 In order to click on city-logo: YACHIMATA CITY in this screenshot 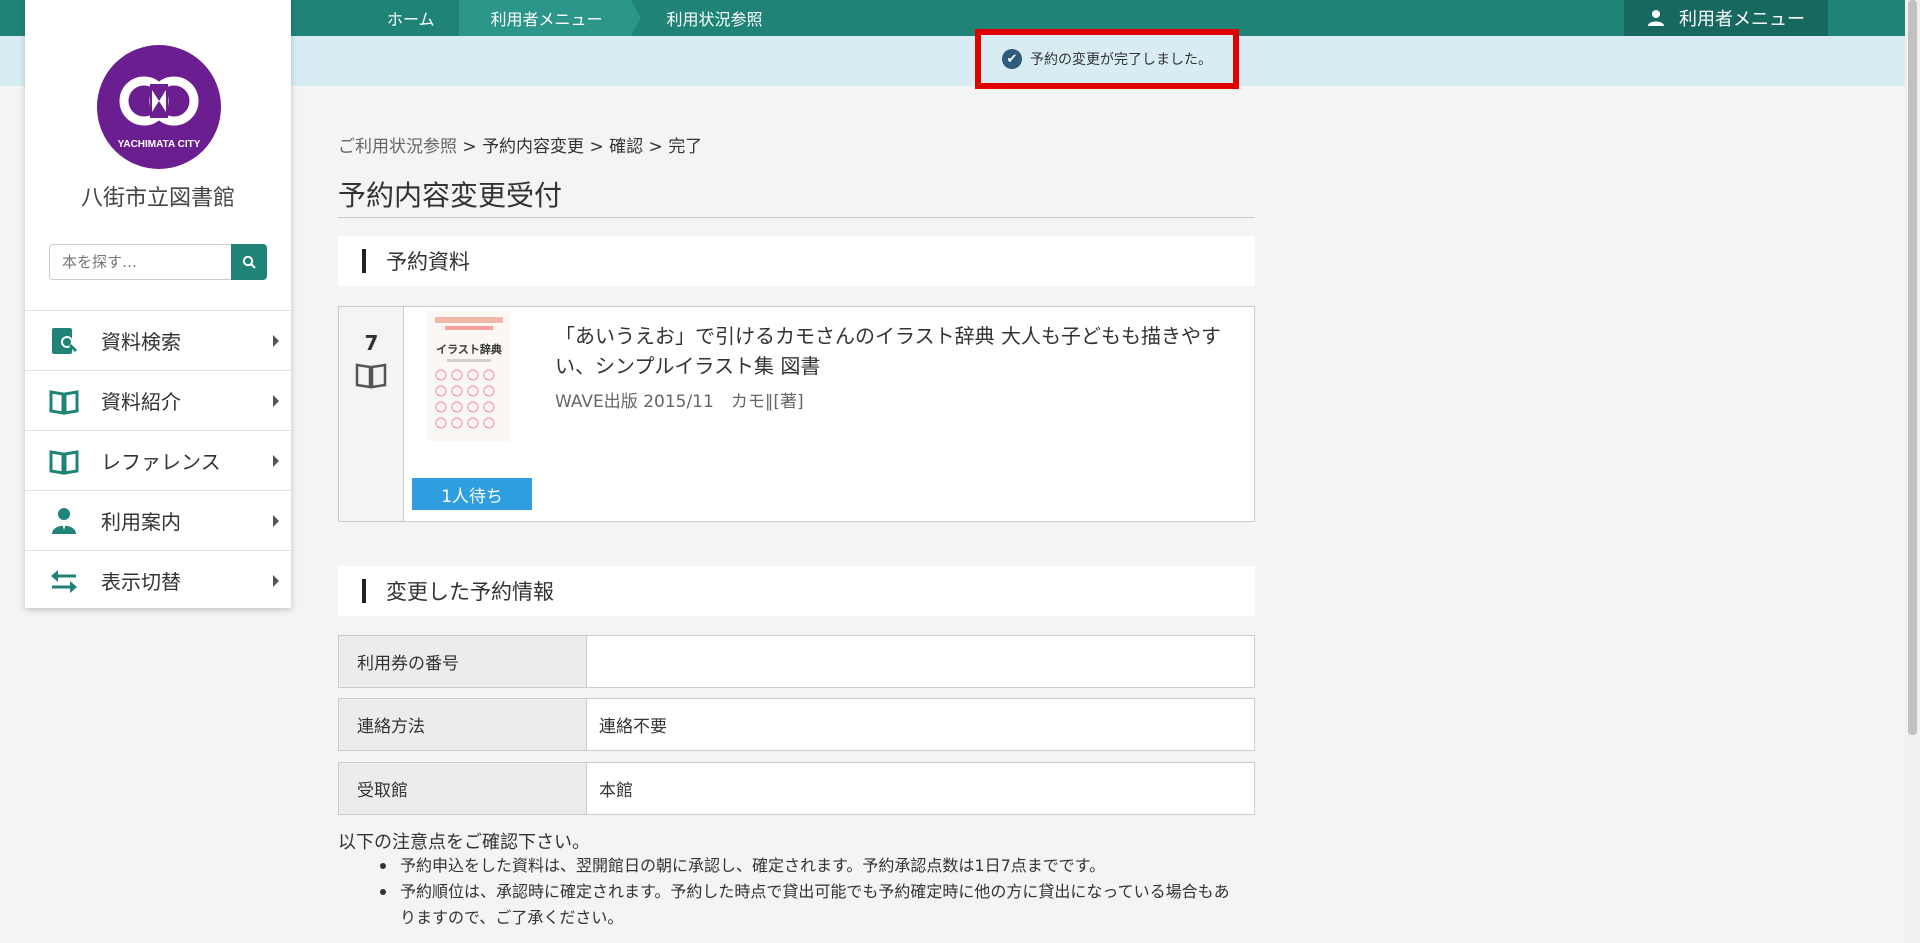, I will do `click(159, 107)`.